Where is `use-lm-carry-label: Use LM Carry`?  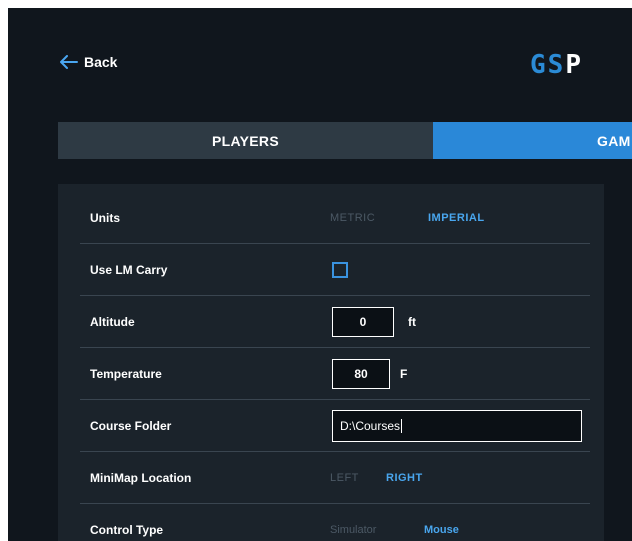
use-lm-carry-label: Use LM Carry is located at coordinates (129, 269).